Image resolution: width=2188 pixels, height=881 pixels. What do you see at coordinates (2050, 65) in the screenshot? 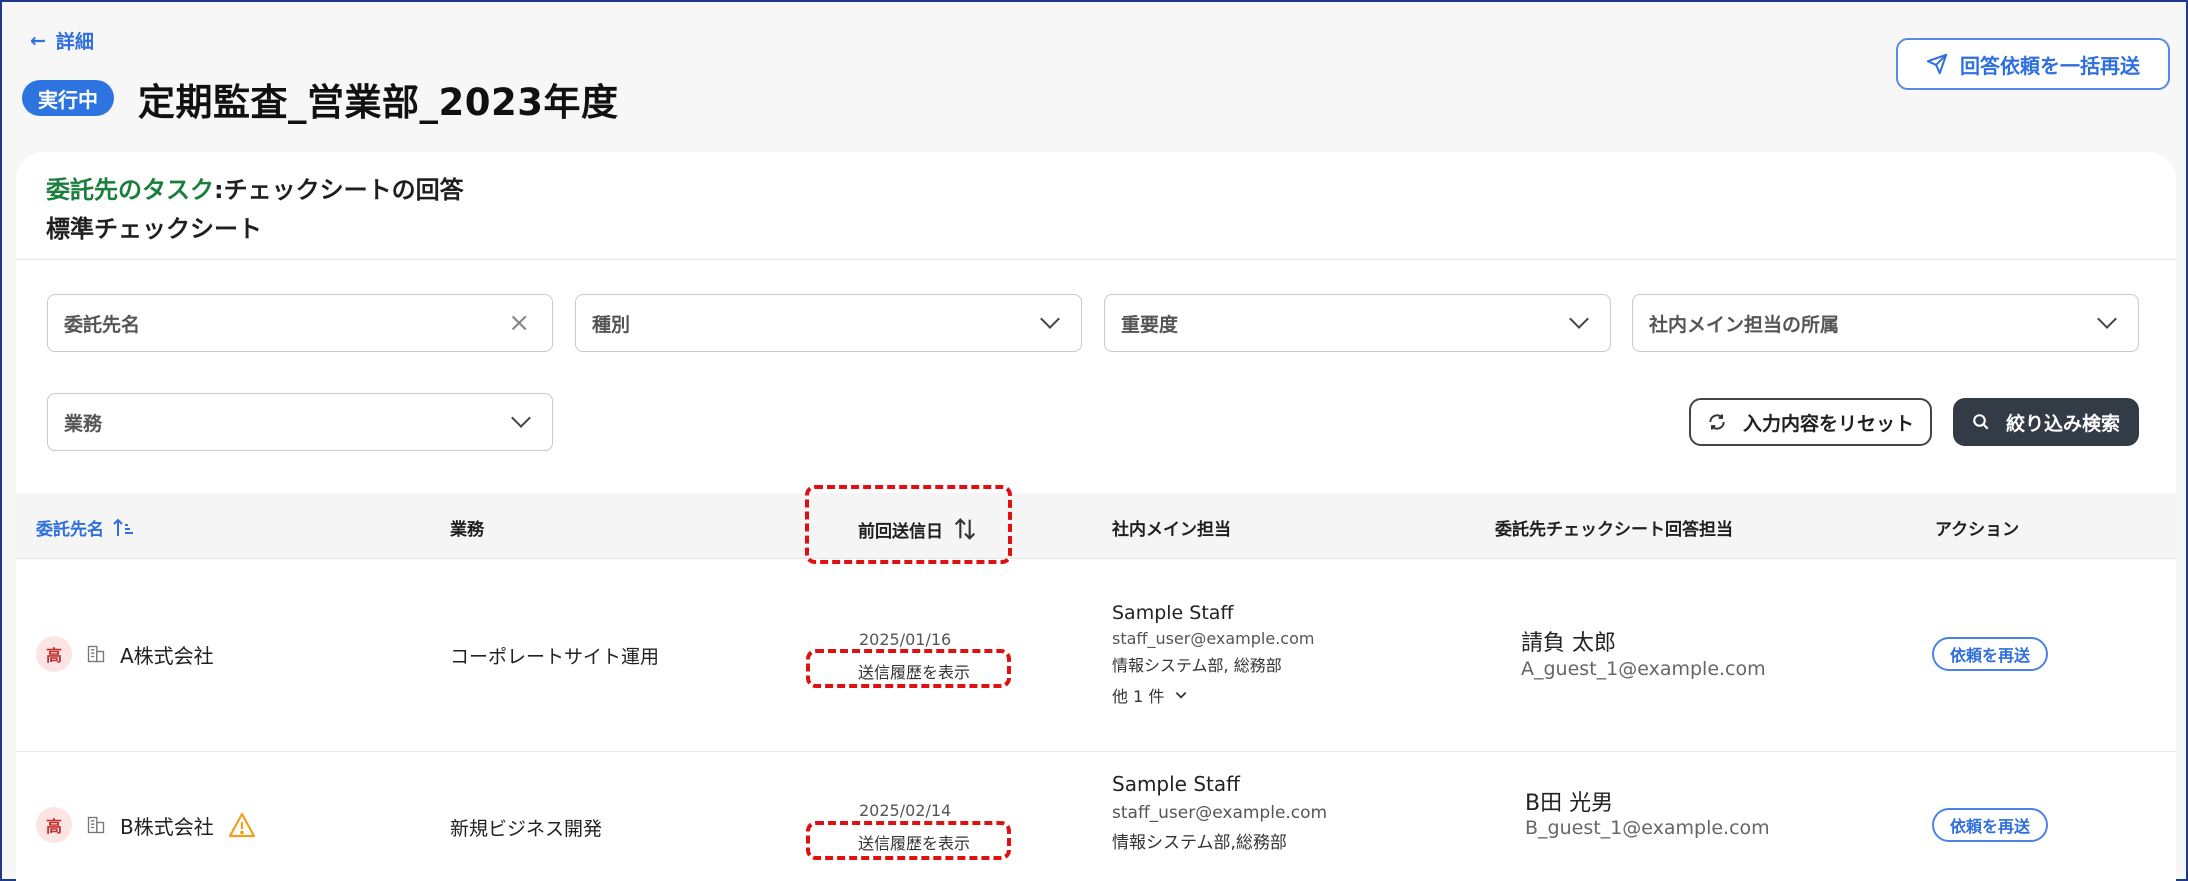
I see `resend-all-label: 回答依頼を一括再送` at bounding box center [2050, 65].